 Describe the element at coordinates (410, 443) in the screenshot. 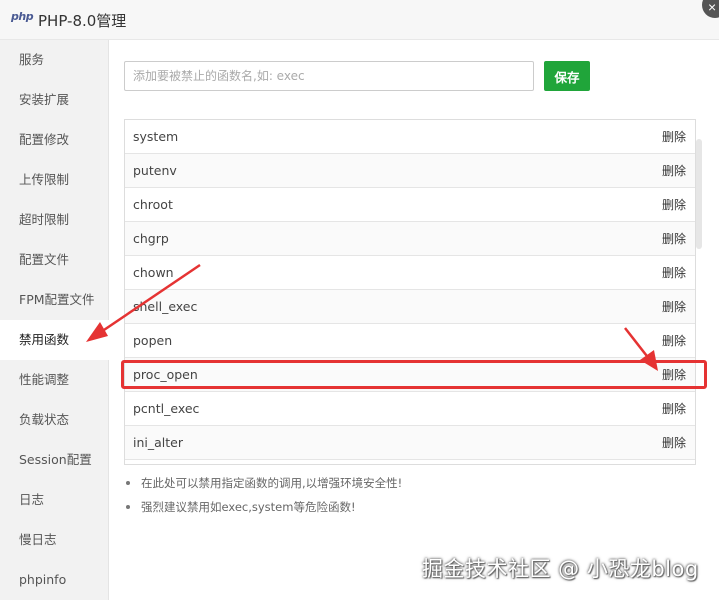

I see `table-row: ini_alter 删除` at that location.